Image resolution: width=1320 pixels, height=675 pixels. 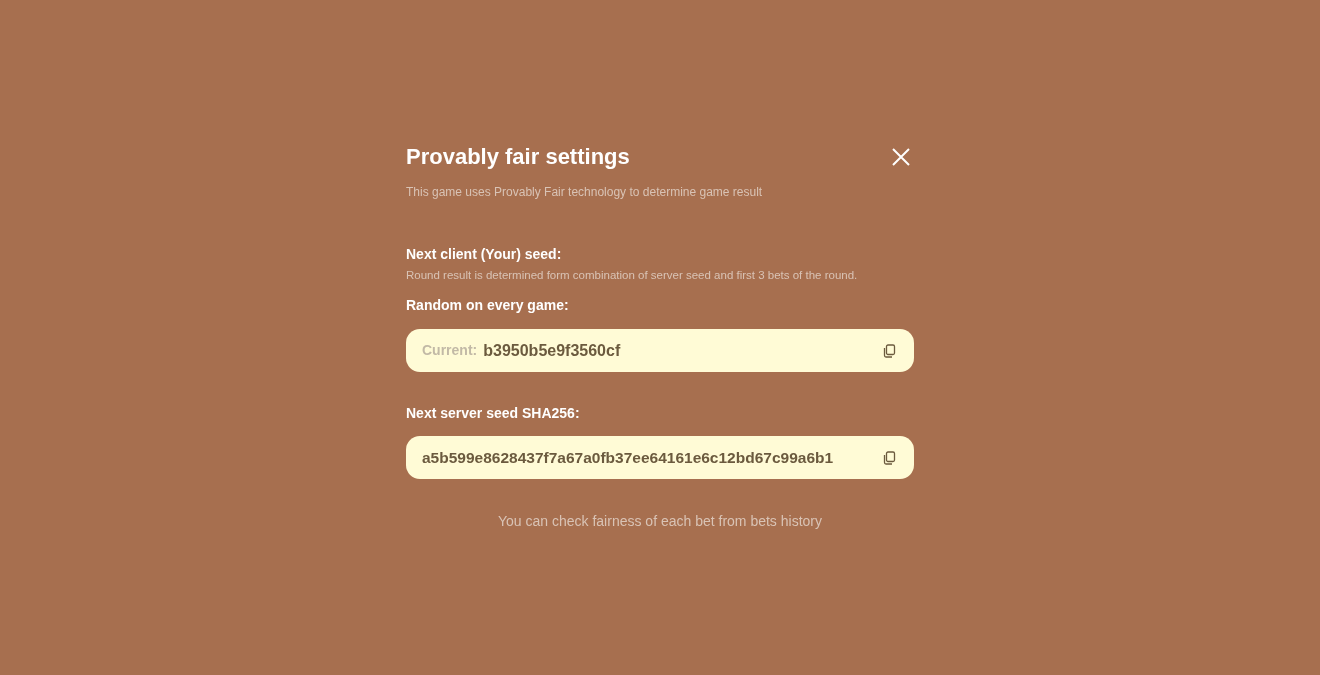 What do you see at coordinates (488, 305) in the screenshot?
I see `mode-label: Random on every game:` at bounding box center [488, 305].